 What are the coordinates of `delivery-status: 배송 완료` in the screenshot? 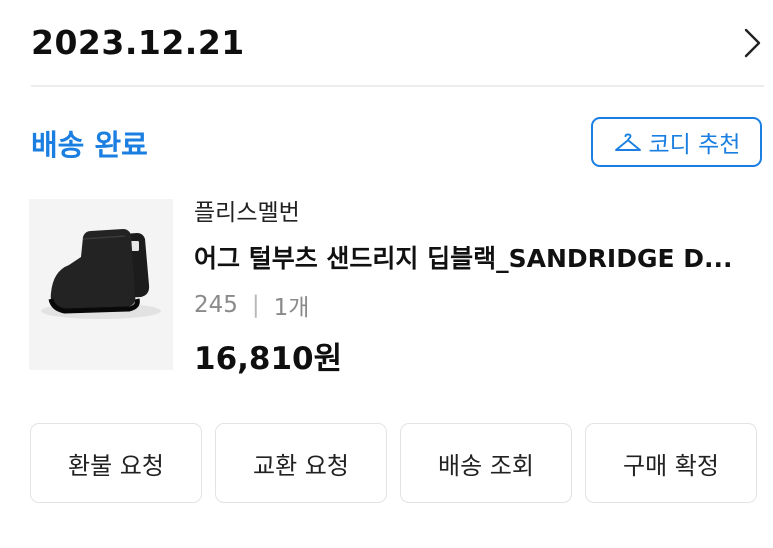 It's located at (89, 145).